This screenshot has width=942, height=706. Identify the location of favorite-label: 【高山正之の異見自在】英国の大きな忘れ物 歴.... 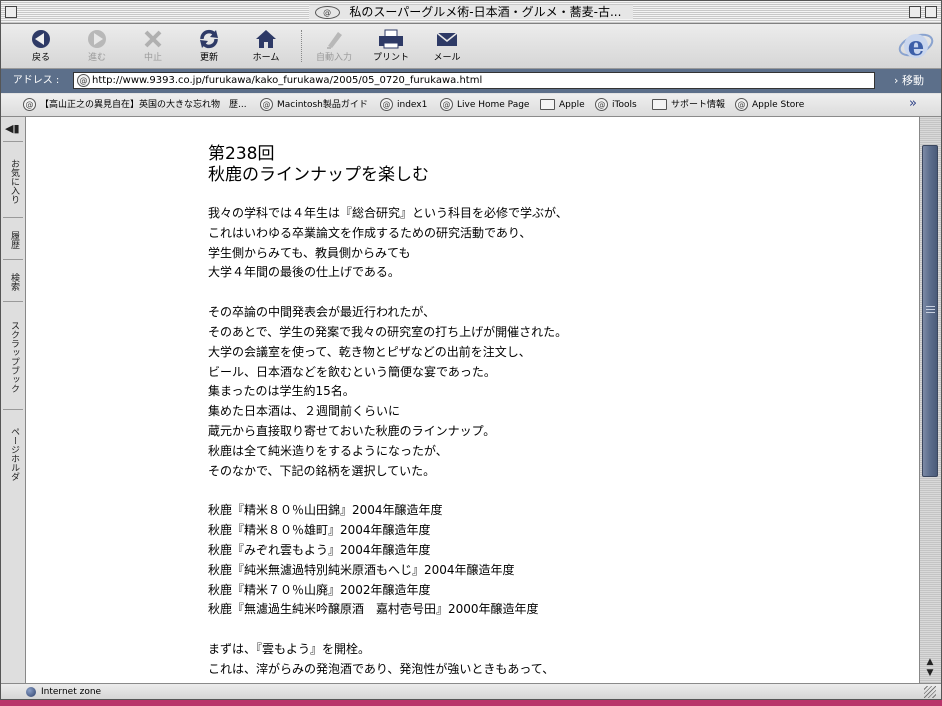
(143, 105).